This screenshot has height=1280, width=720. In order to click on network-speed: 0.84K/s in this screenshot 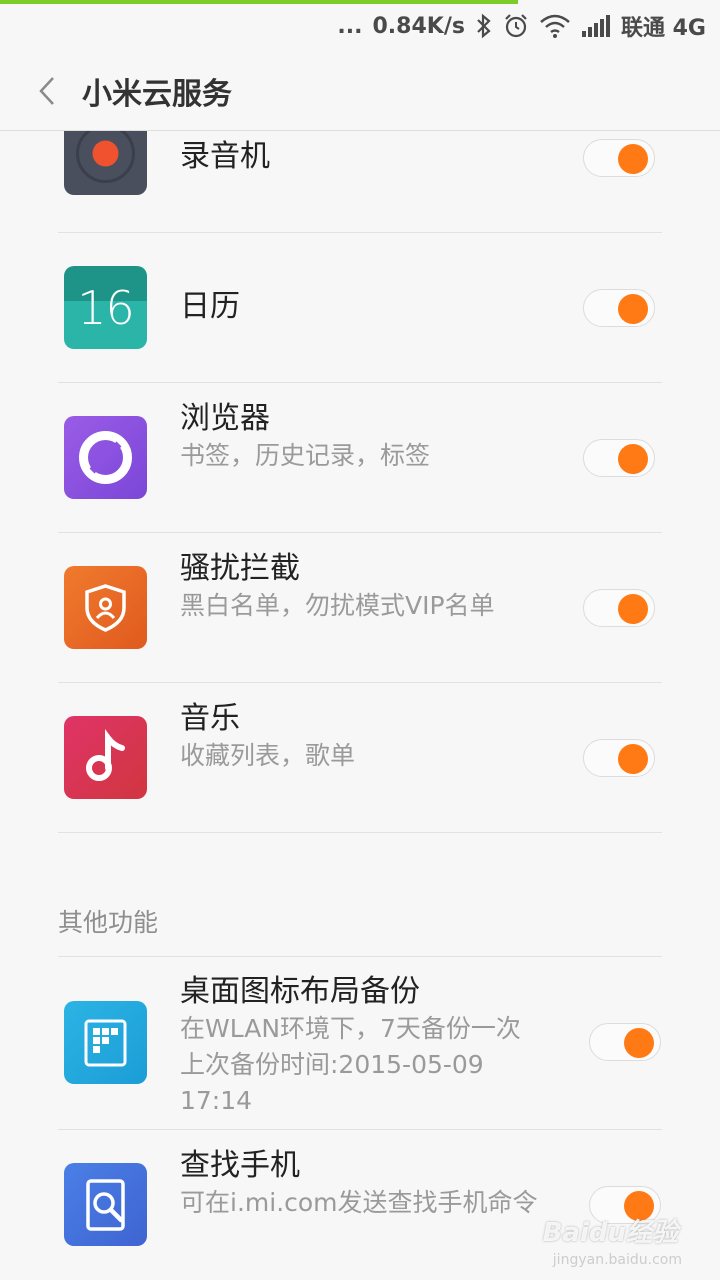, I will do `click(418, 26)`.